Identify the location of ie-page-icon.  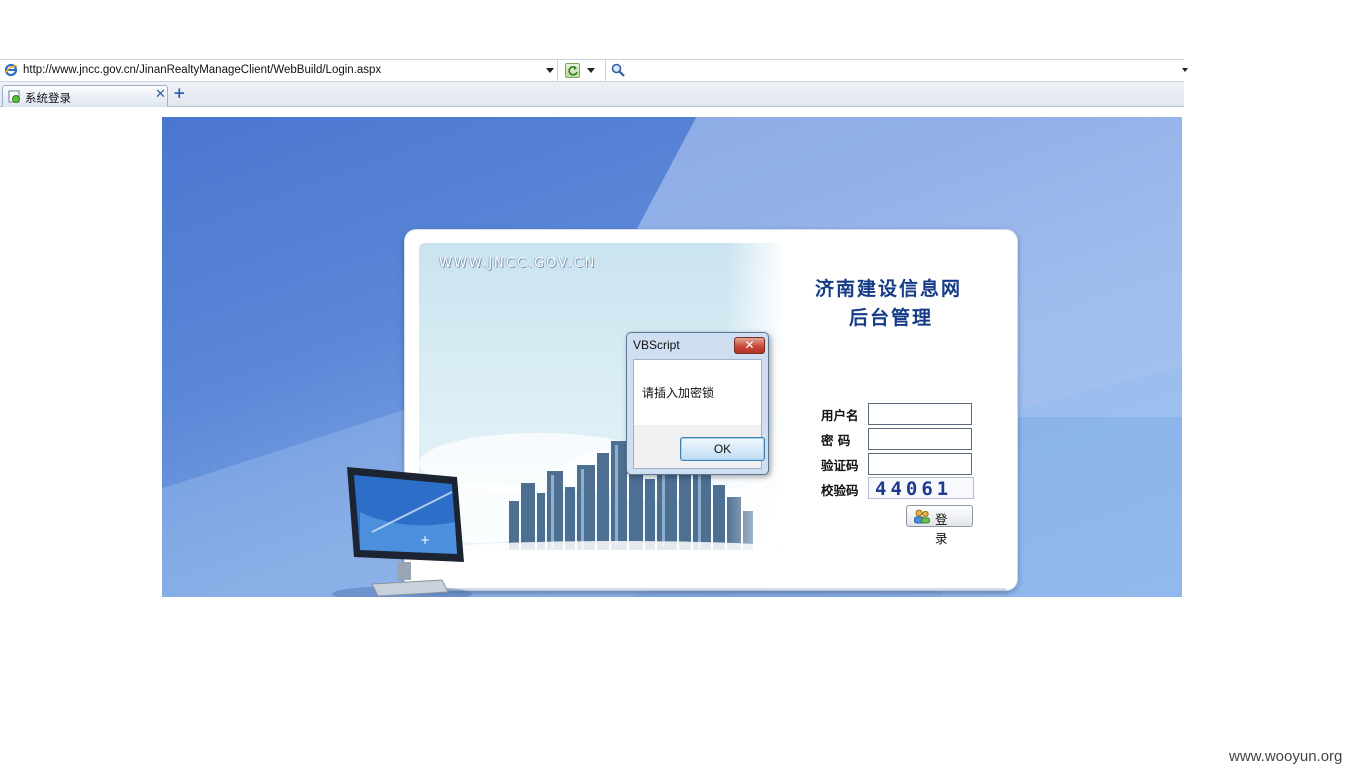
(11, 70).